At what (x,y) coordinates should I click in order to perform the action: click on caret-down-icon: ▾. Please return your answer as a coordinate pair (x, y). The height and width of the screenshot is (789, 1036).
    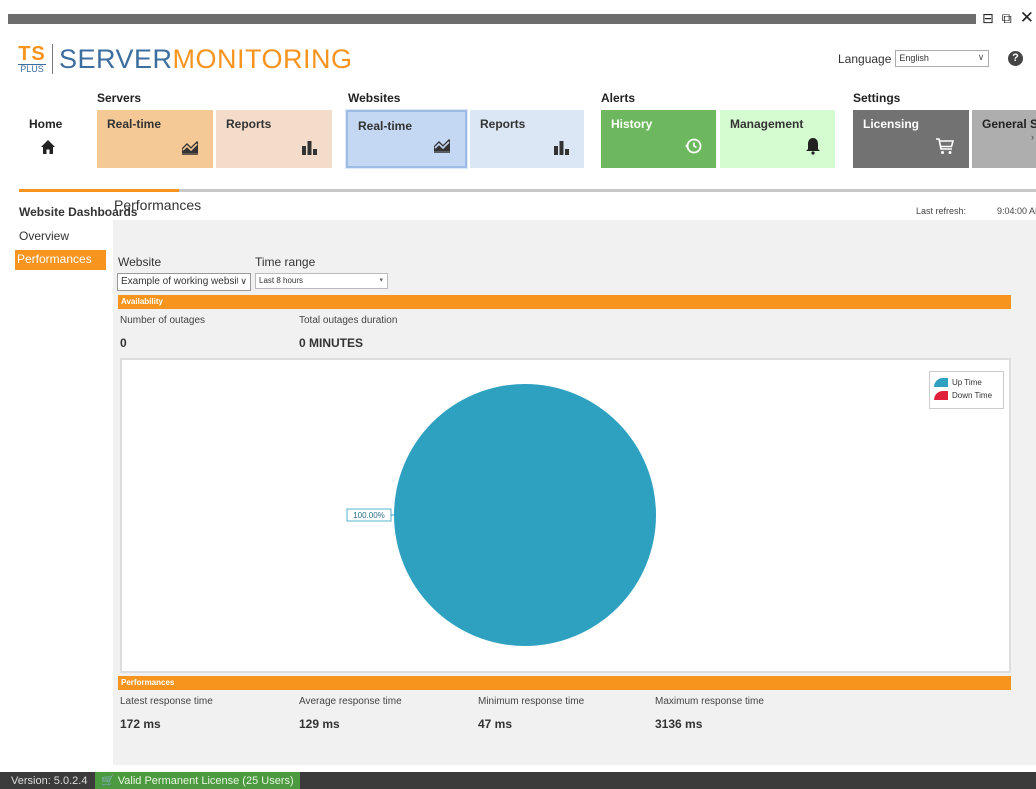
    Looking at the image, I should click on (381, 280).